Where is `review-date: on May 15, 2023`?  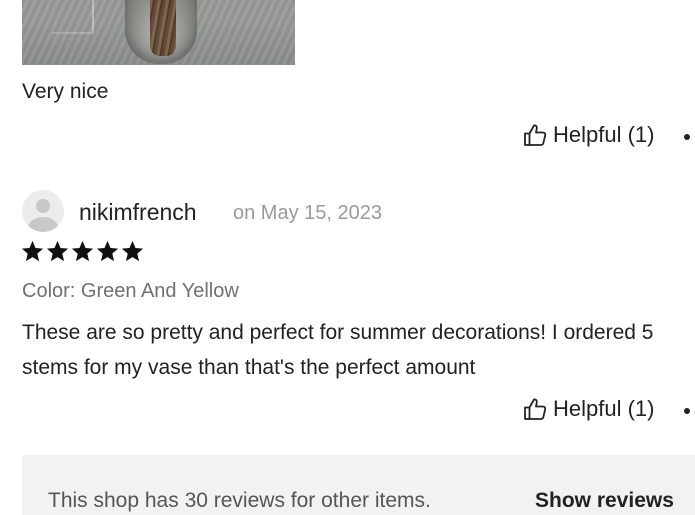 review-date: on May 15, 2023 is located at coordinates (307, 213).